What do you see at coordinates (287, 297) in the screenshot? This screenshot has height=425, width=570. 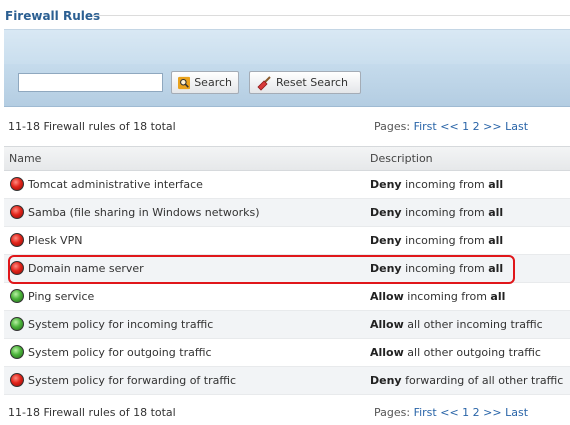 I see `table-row: Ping service Allow incoming from all` at bounding box center [287, 297].